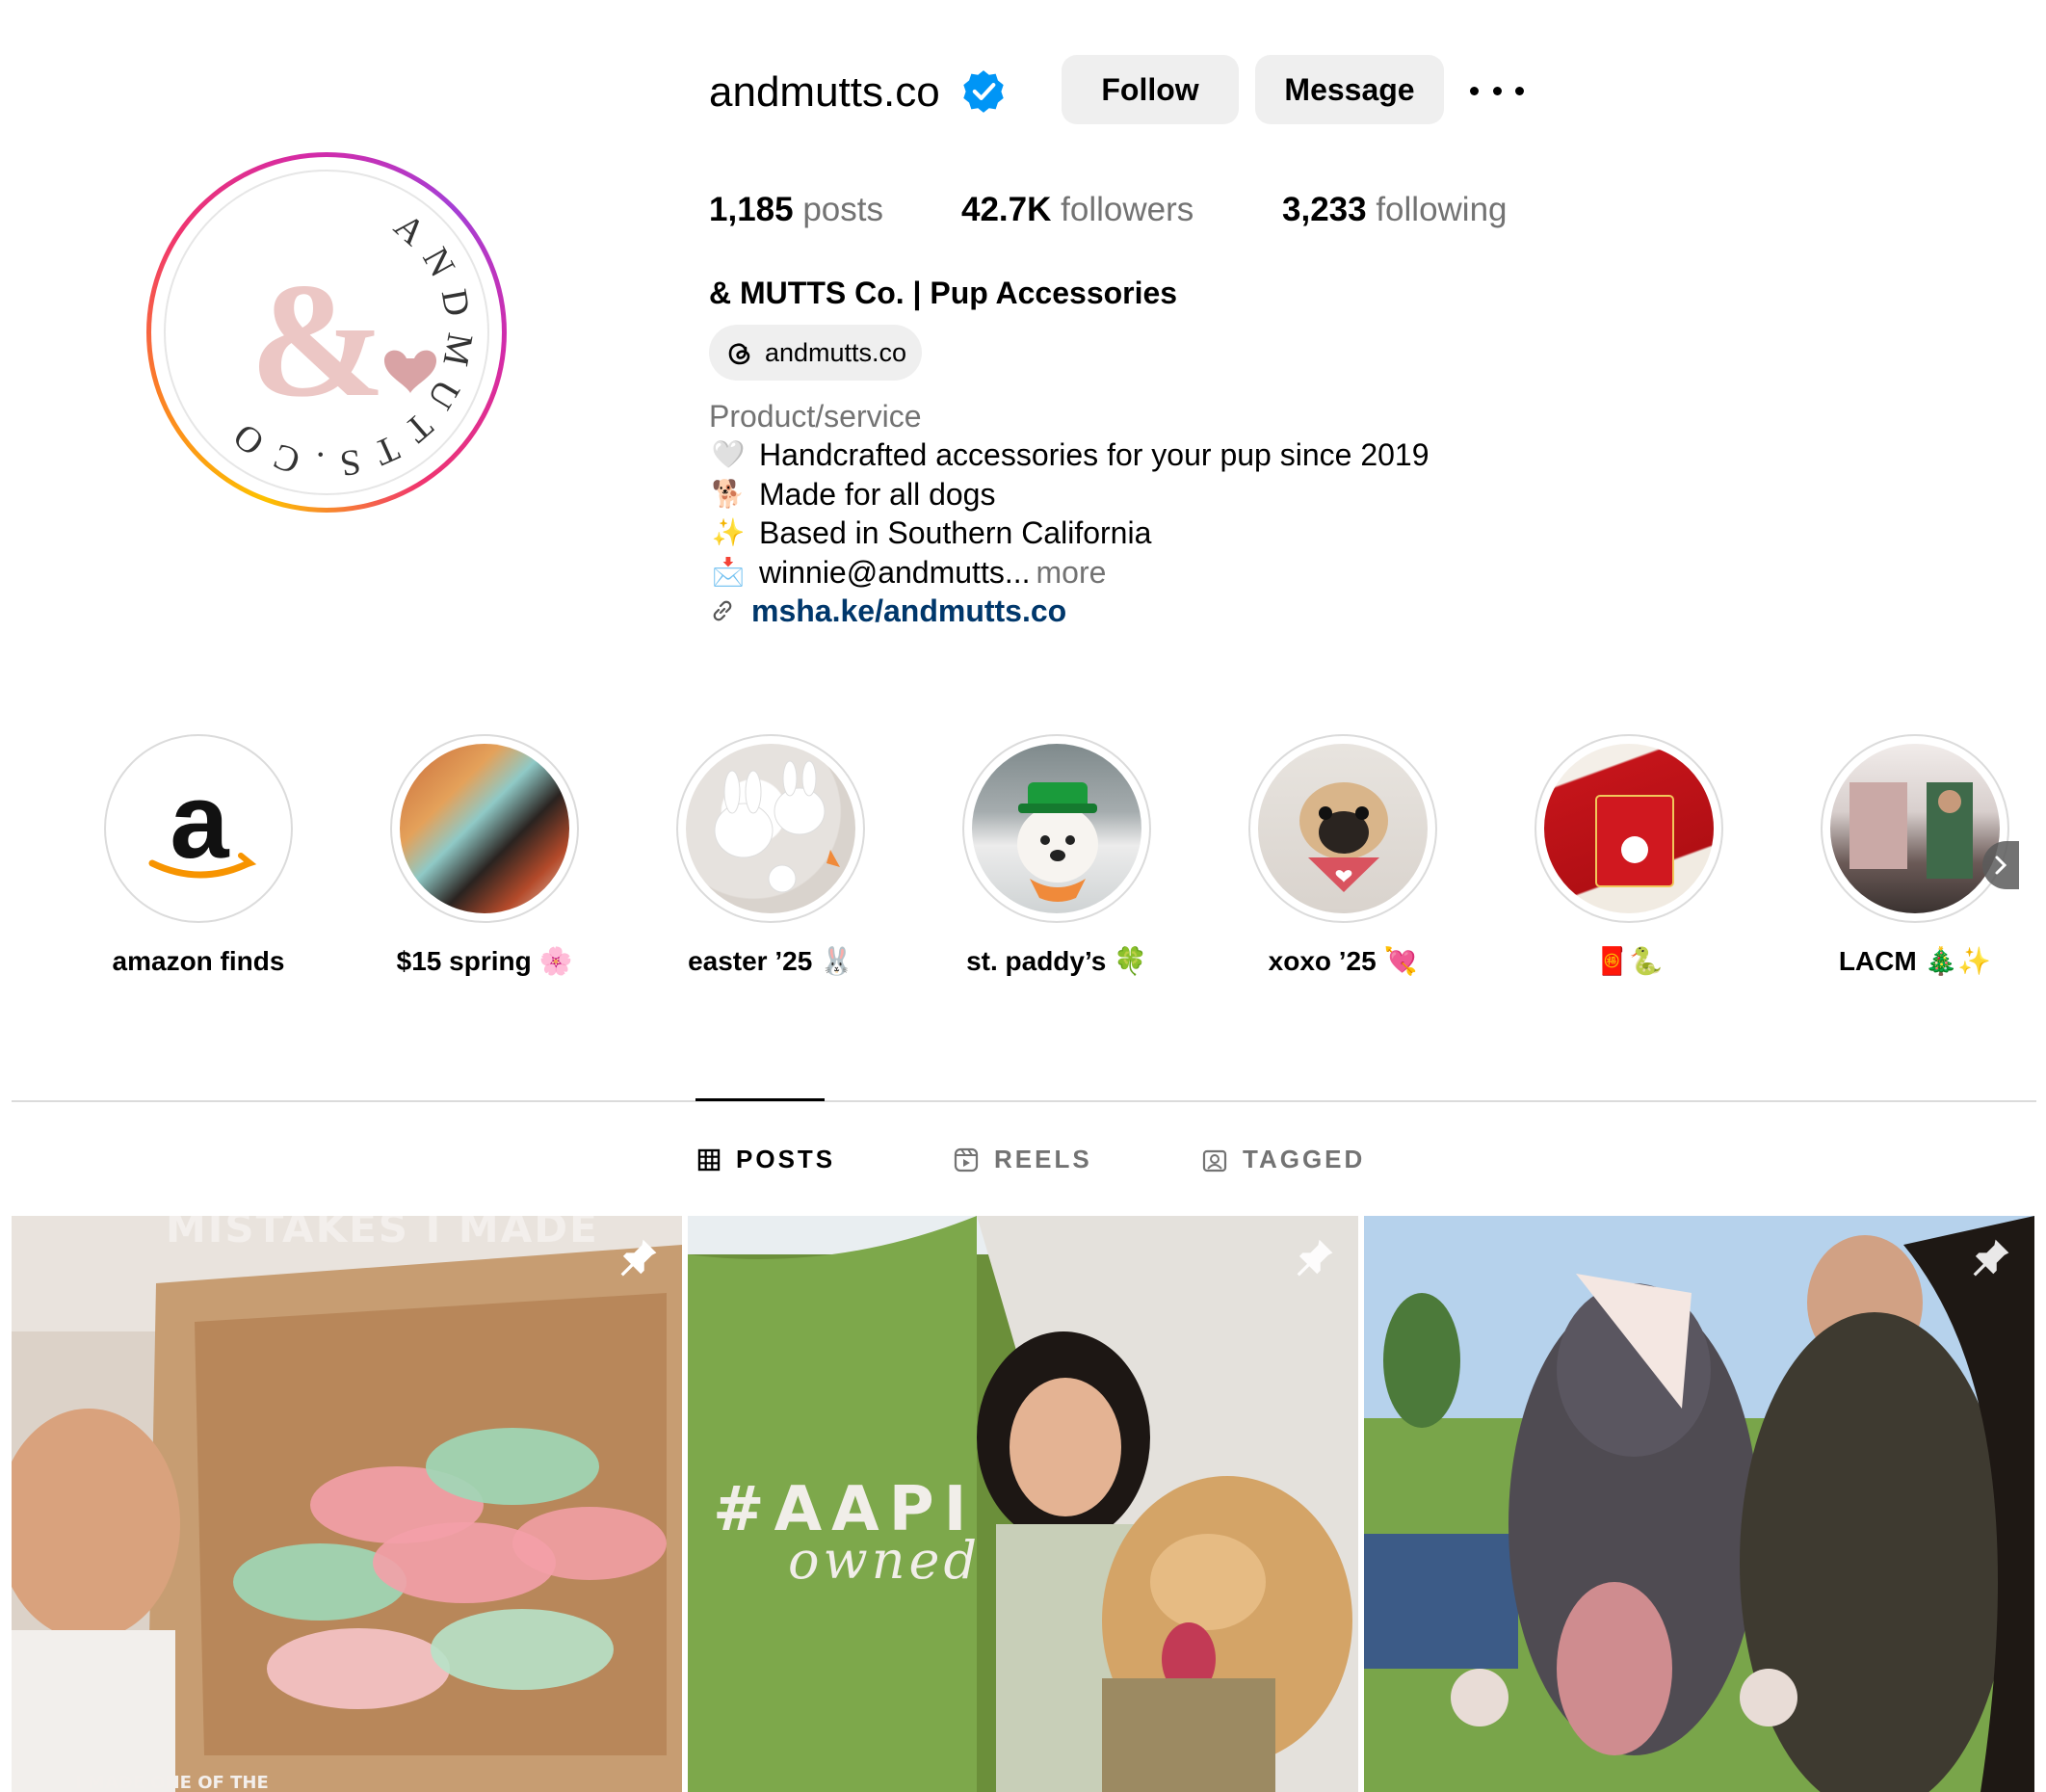 Image resolution: width=2046 pixels, height=1792 pixels. Describe the element at coordinates (1343, 961) in the screenshot. I see `highlight-label: xoxo ’25 💘` at that location.